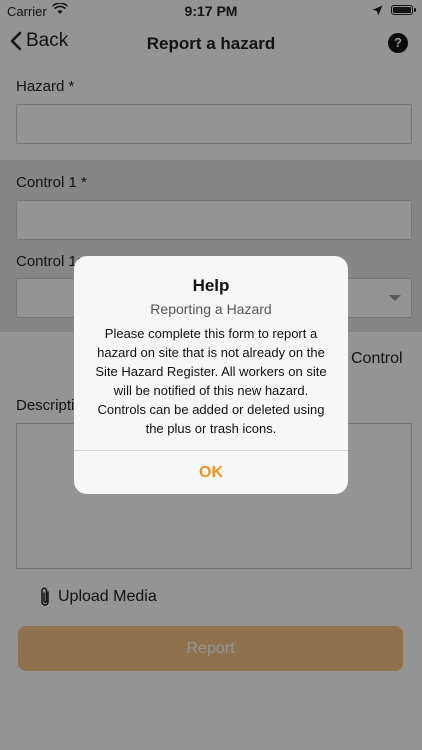 The height and width of the screenshot is (750, 422). What do you see at coordinates (211, 472) in the screenshot?
I see `ok-button: OK` at bounding box center [211, 472].